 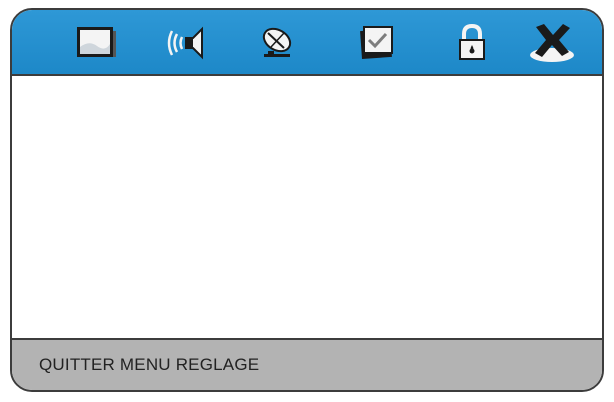 What do you see at coordinates (149, 364) in the screenshot?
I see `status-text: QUITTER MENU REGLAGE` at bounding box center [149, 364].